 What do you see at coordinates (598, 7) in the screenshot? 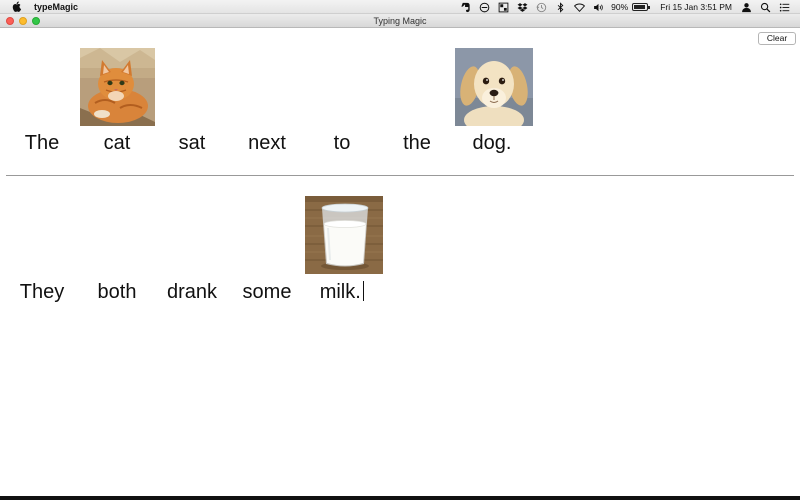
I see `volume-icon` at bounding box center [598, 7].